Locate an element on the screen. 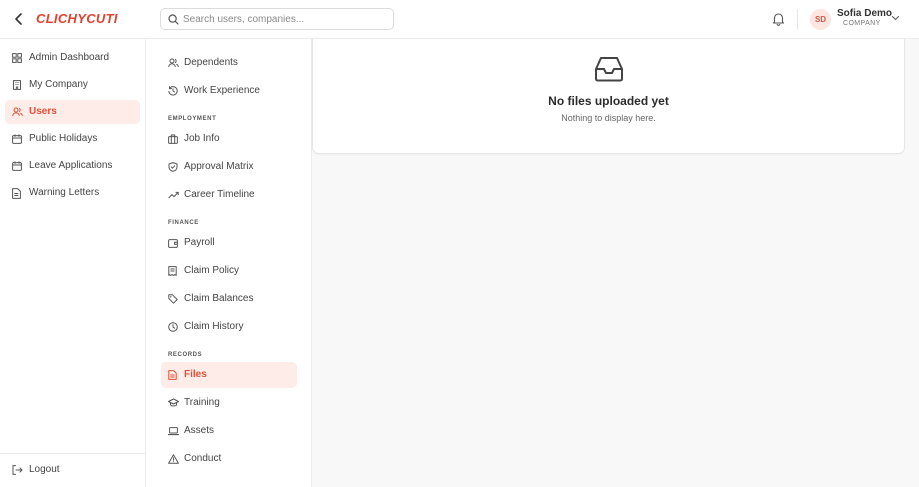  sidebar-item-warning-letters: Warning Letters is located at coordinates (72, 193).